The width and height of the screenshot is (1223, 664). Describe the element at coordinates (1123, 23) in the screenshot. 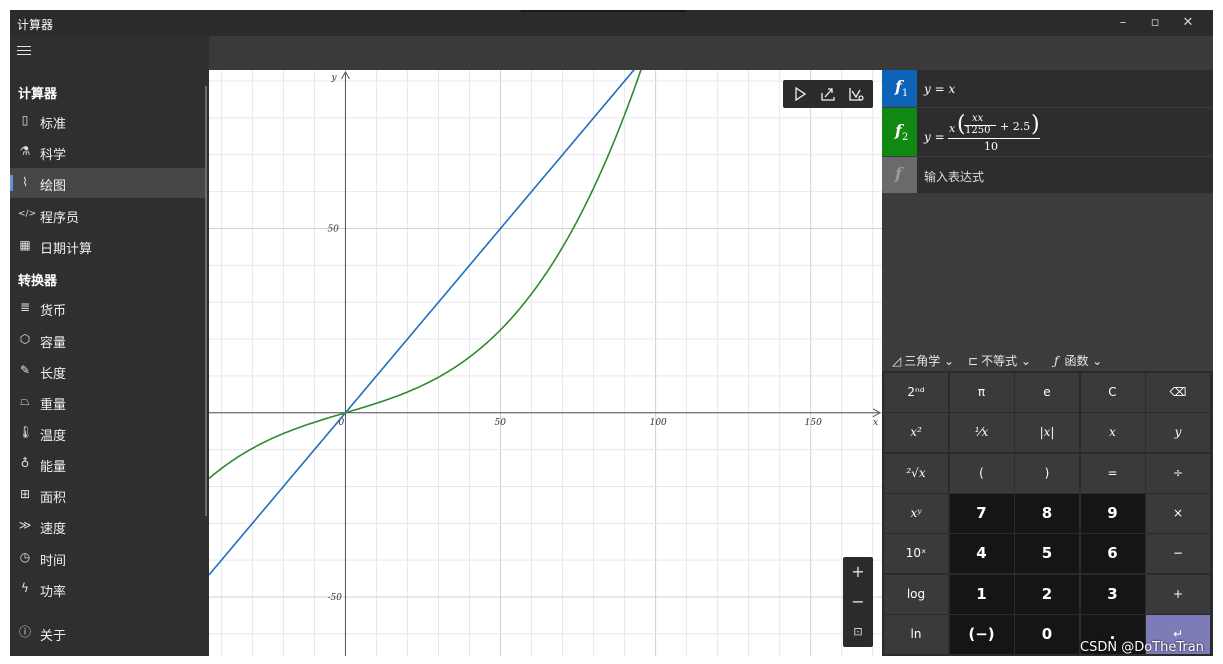

I see `minimize-button: –` at that location.